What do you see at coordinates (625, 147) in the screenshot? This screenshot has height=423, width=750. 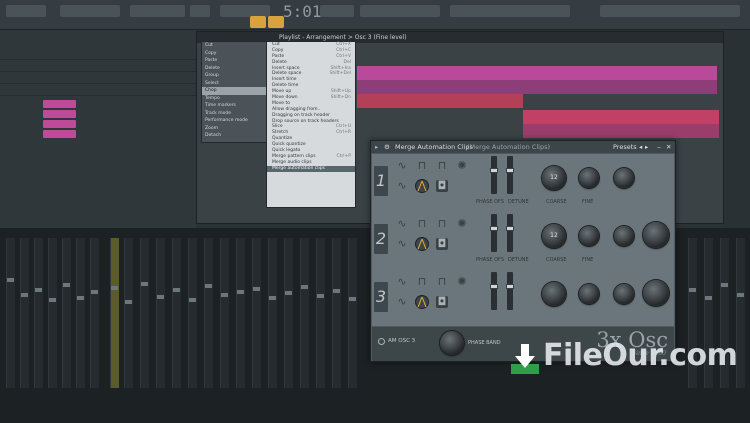 I see `presets-label: Presets` at bounding box center [625, 147].